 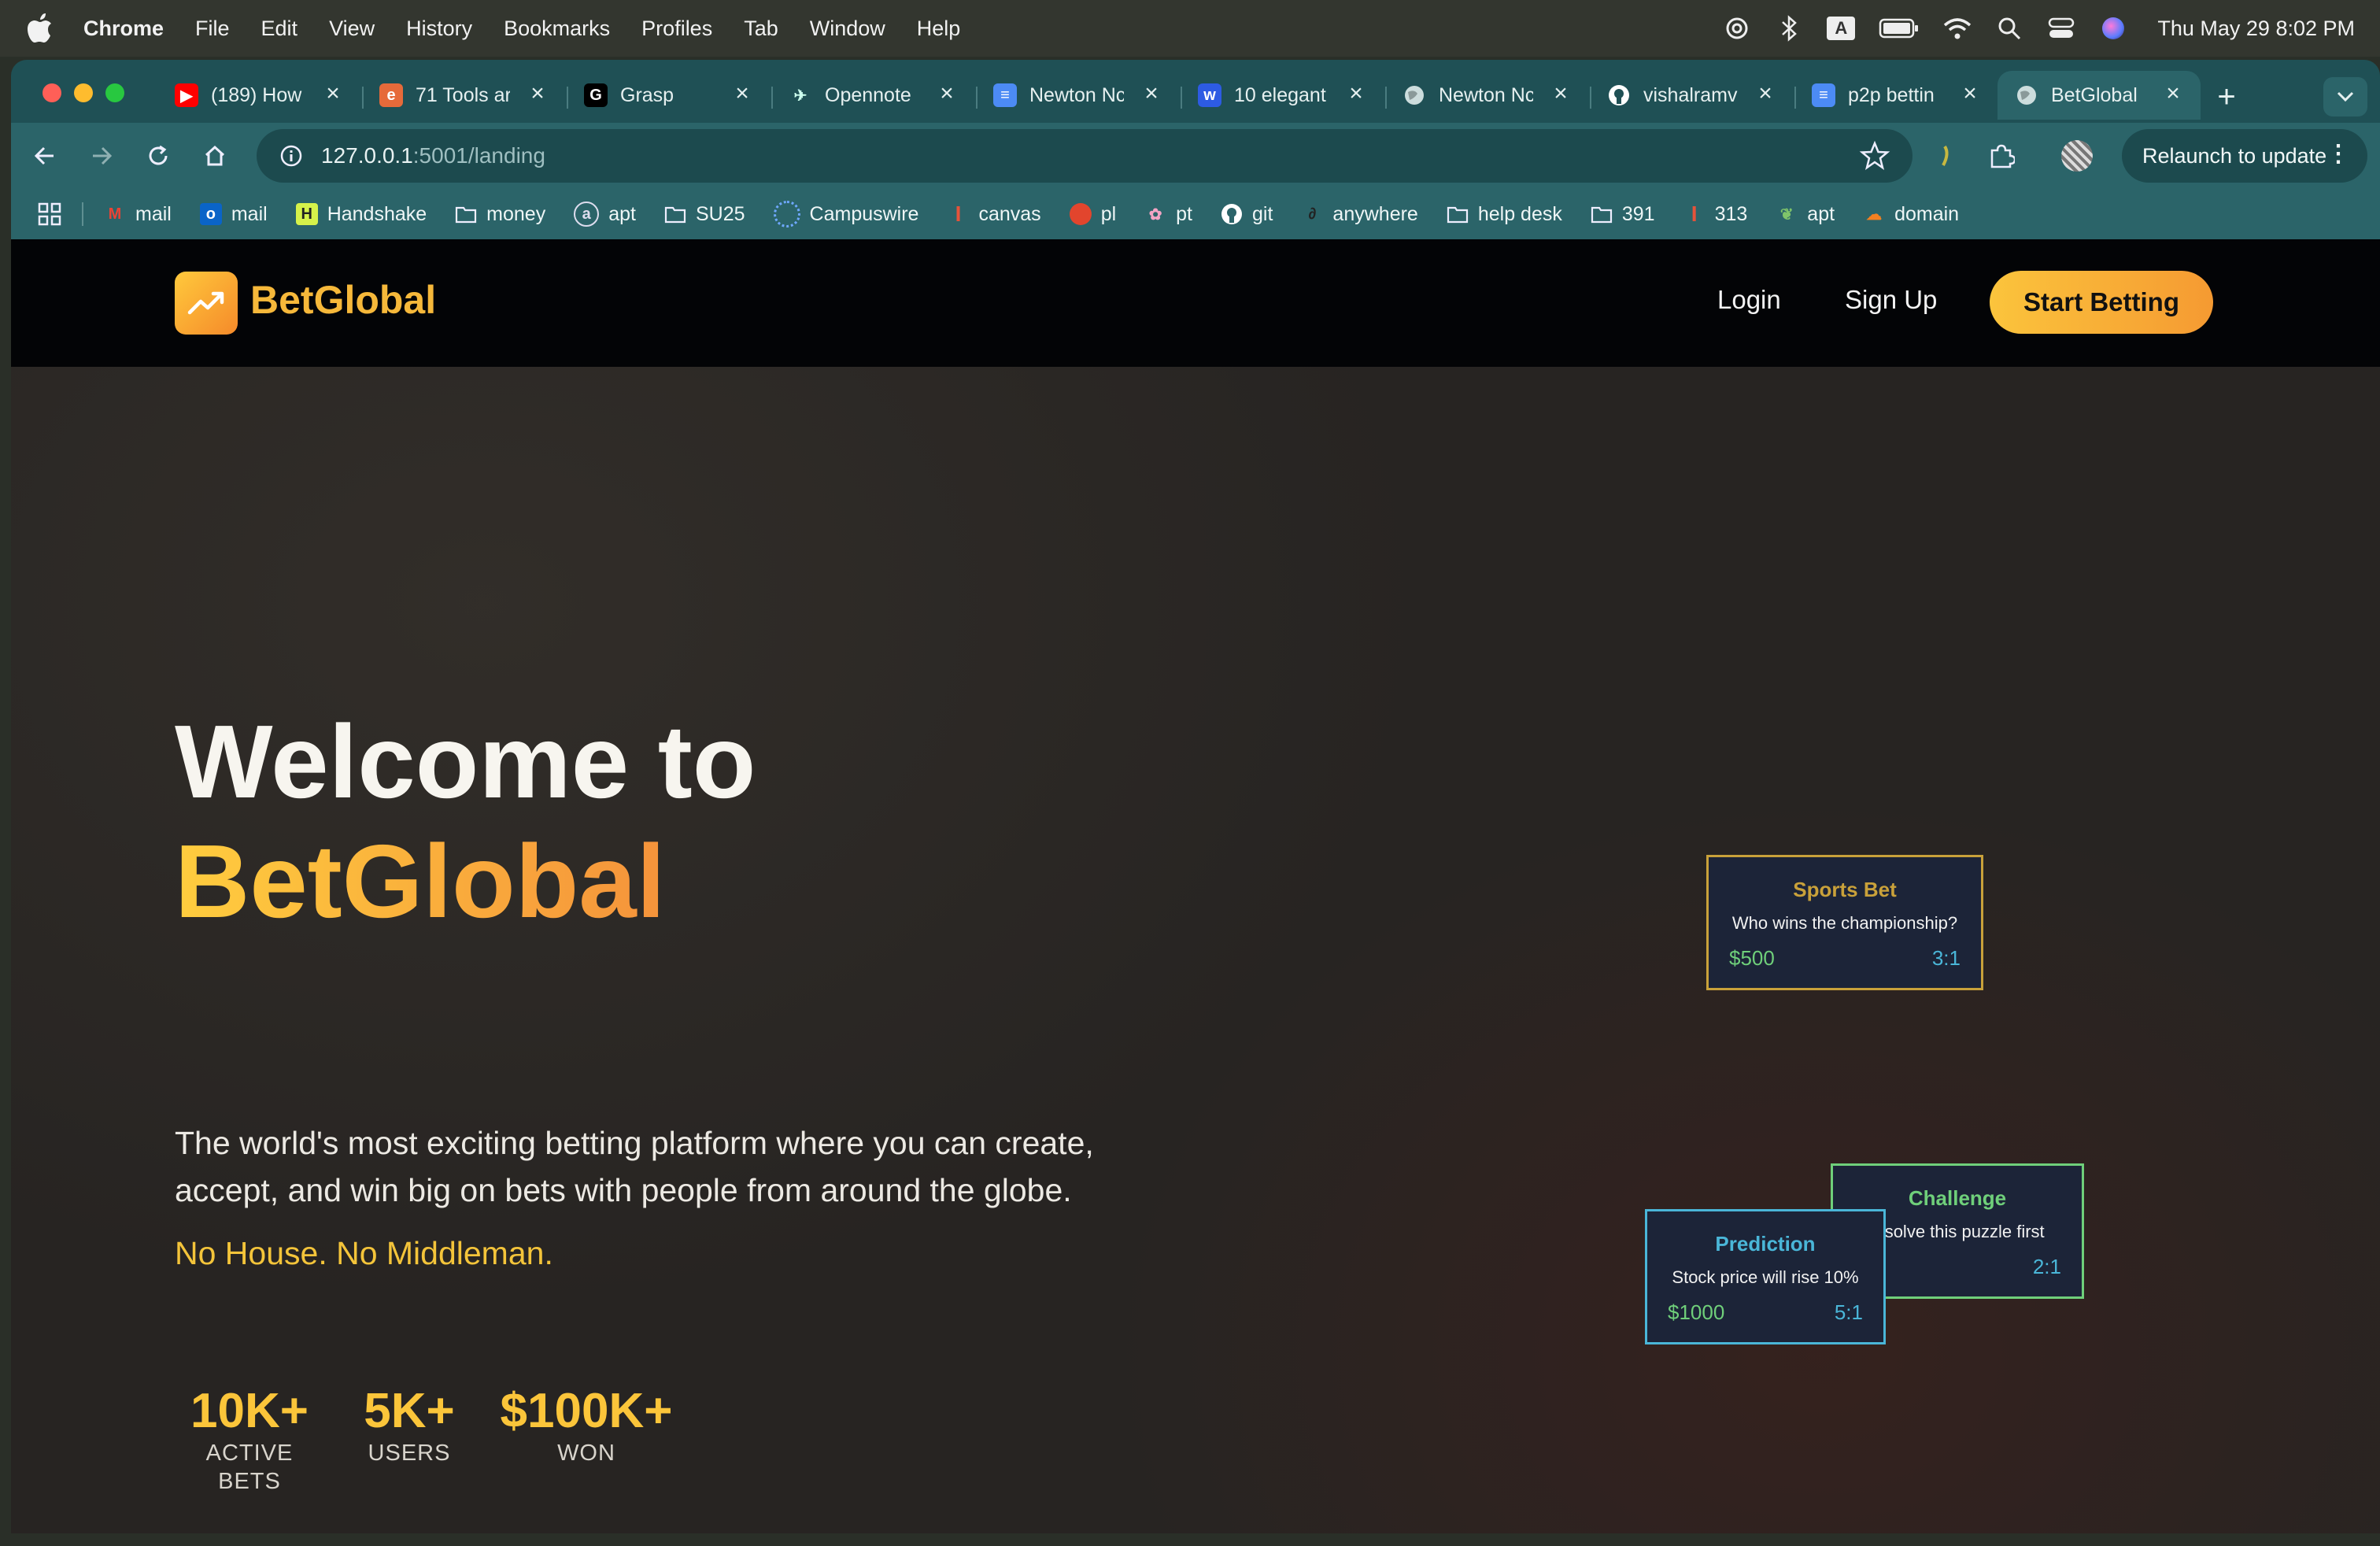 I want to click on menu-tab: Tab, so click(x=761, y=29).